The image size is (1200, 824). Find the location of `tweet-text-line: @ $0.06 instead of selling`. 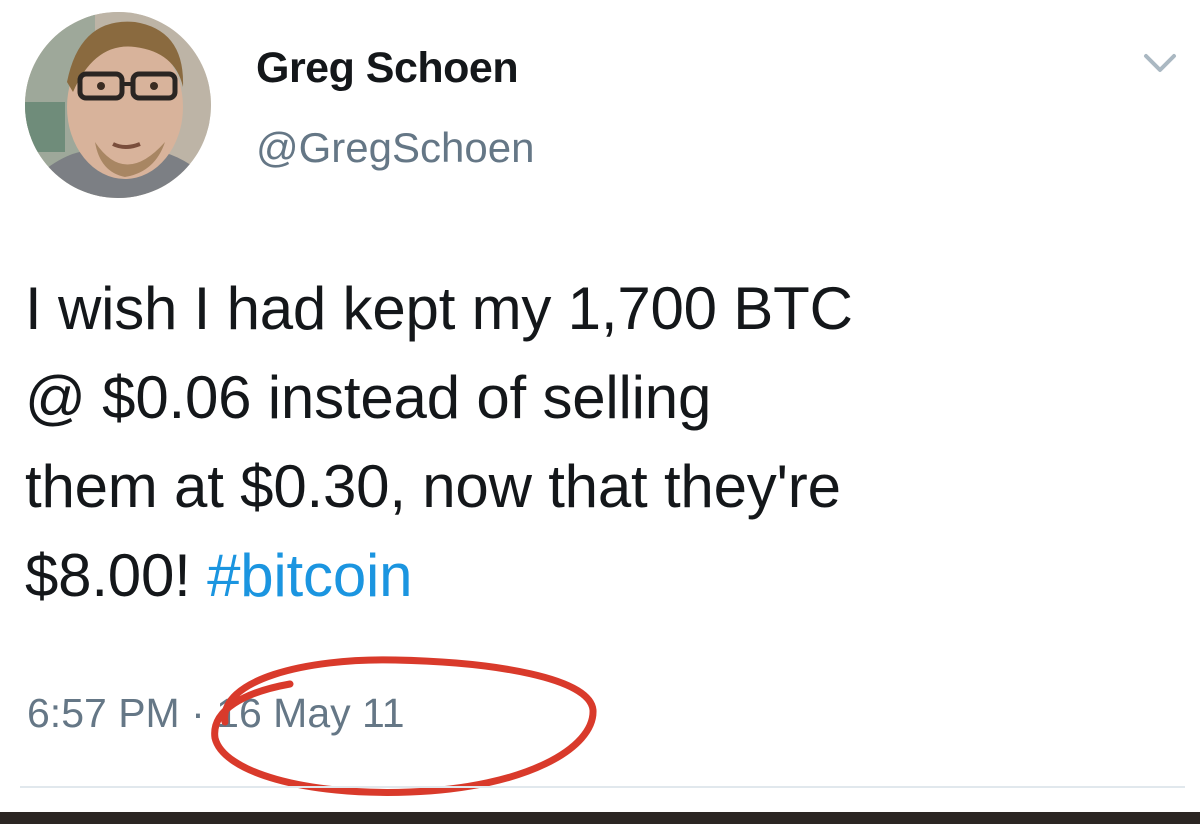

tweet-text-line: @ $0.06 instead of selling is located at coordinates (368, 397).